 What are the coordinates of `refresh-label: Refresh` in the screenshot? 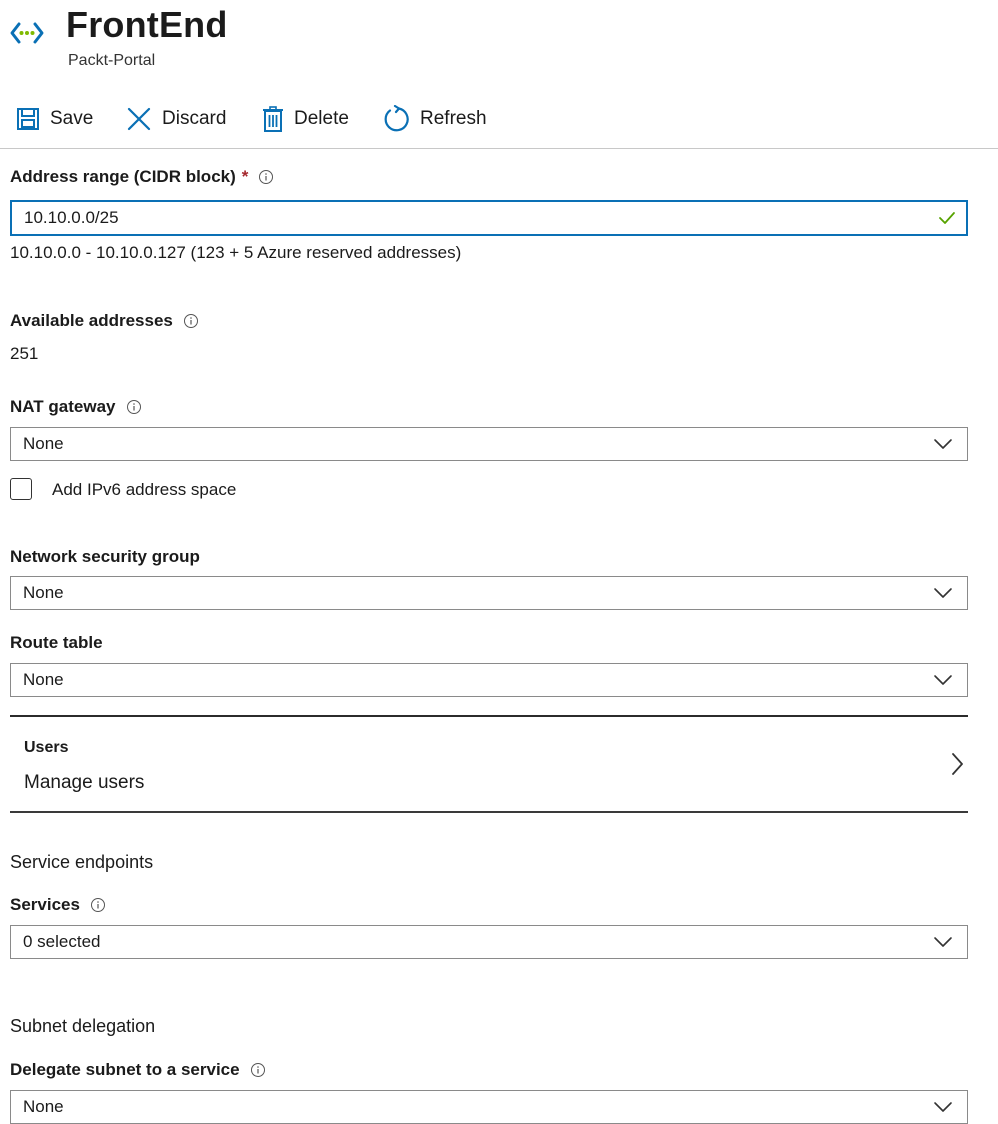 It's located at (453, 118).